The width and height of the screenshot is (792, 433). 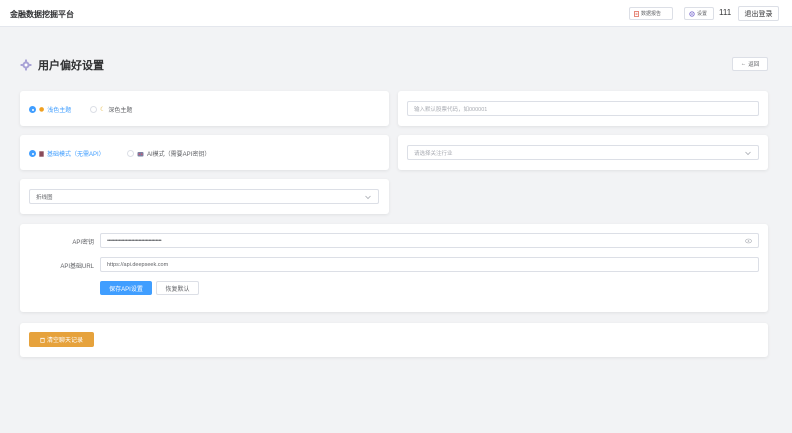 I want to click on mode-ai-label: AI模式（需要API密钥）, so click(x=179, y=155).